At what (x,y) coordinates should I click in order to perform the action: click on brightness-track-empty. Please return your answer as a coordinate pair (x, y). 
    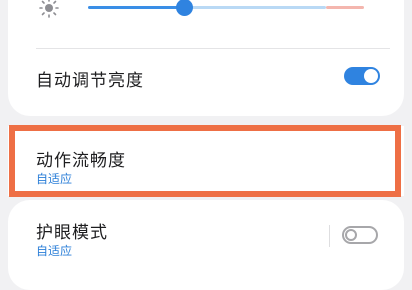
    Looking at the image, I should click on (255, 7).